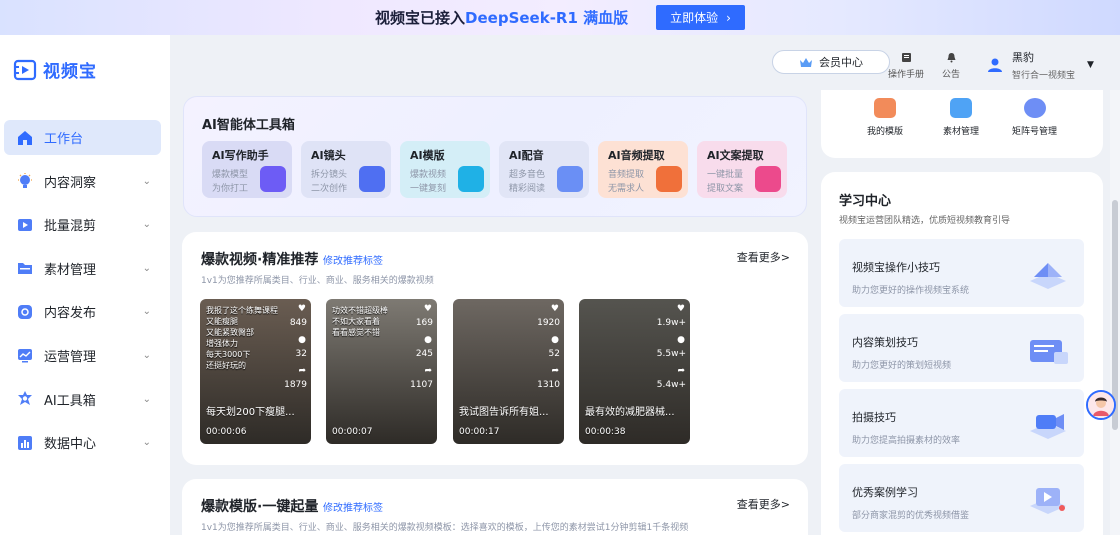 Image resolution: width=1120 pixels, height=535 pixels. I want to click on sidebar-item-material: 素材管理 ⌄, so click(82, 268).